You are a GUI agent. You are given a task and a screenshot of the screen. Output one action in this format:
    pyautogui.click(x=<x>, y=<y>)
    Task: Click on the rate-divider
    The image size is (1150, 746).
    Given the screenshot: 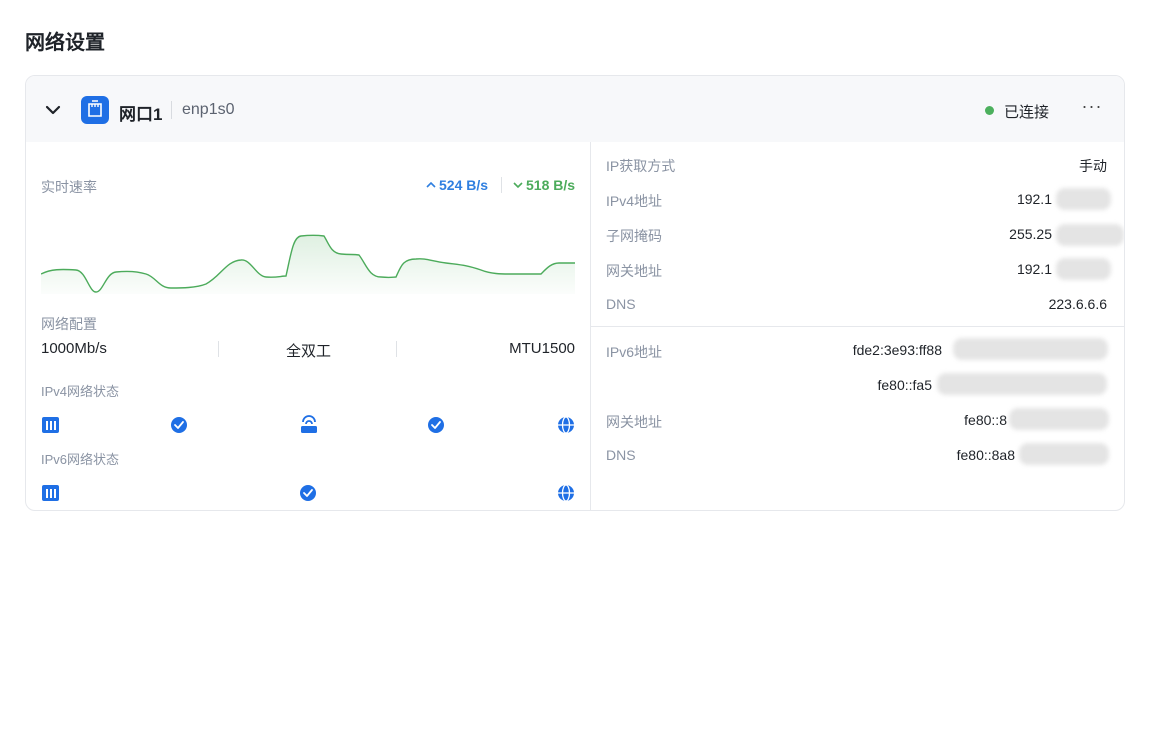 What is the action you would take?
    pyautogui.click(x=501, y=185)
    